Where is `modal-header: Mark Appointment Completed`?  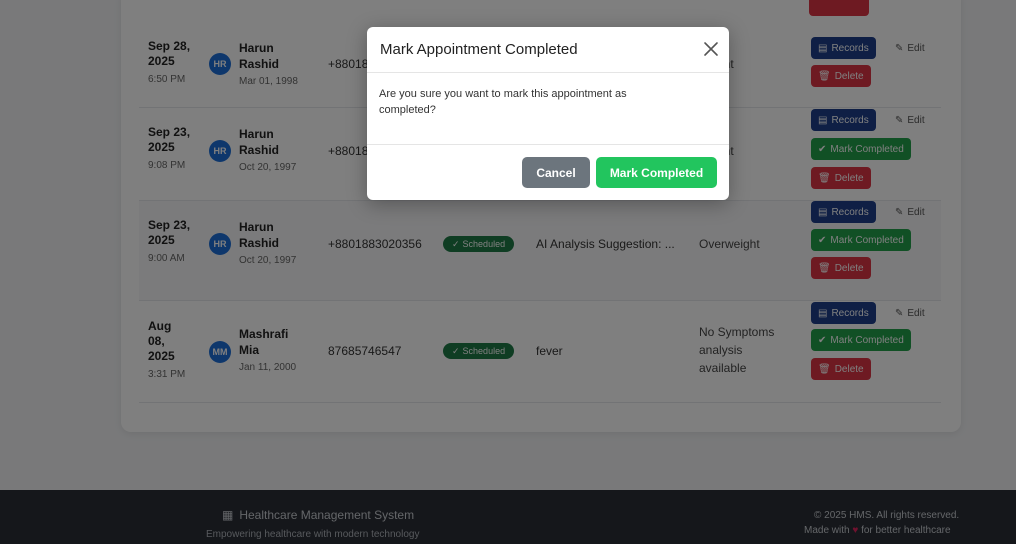
modal-header: Mark Appointment Completed is located at coordinates (548, 50).